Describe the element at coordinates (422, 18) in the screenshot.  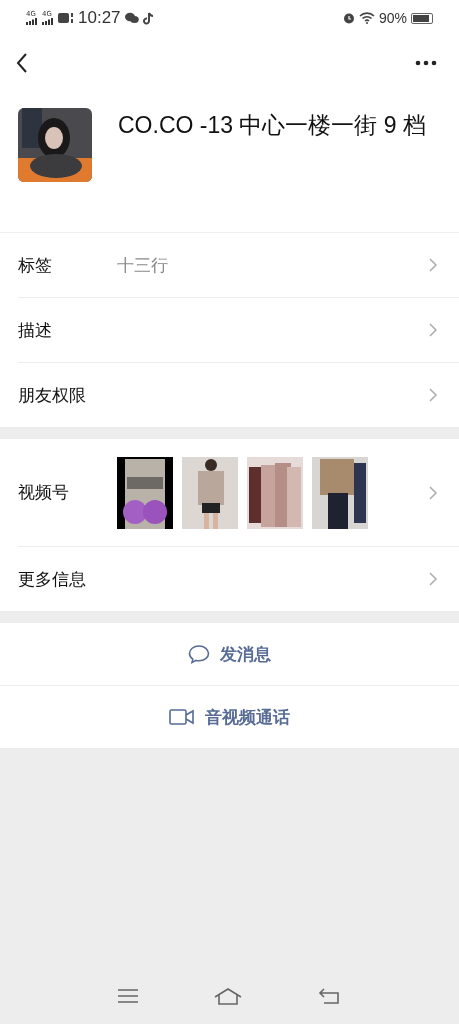
I see `battery-icon` at that location.